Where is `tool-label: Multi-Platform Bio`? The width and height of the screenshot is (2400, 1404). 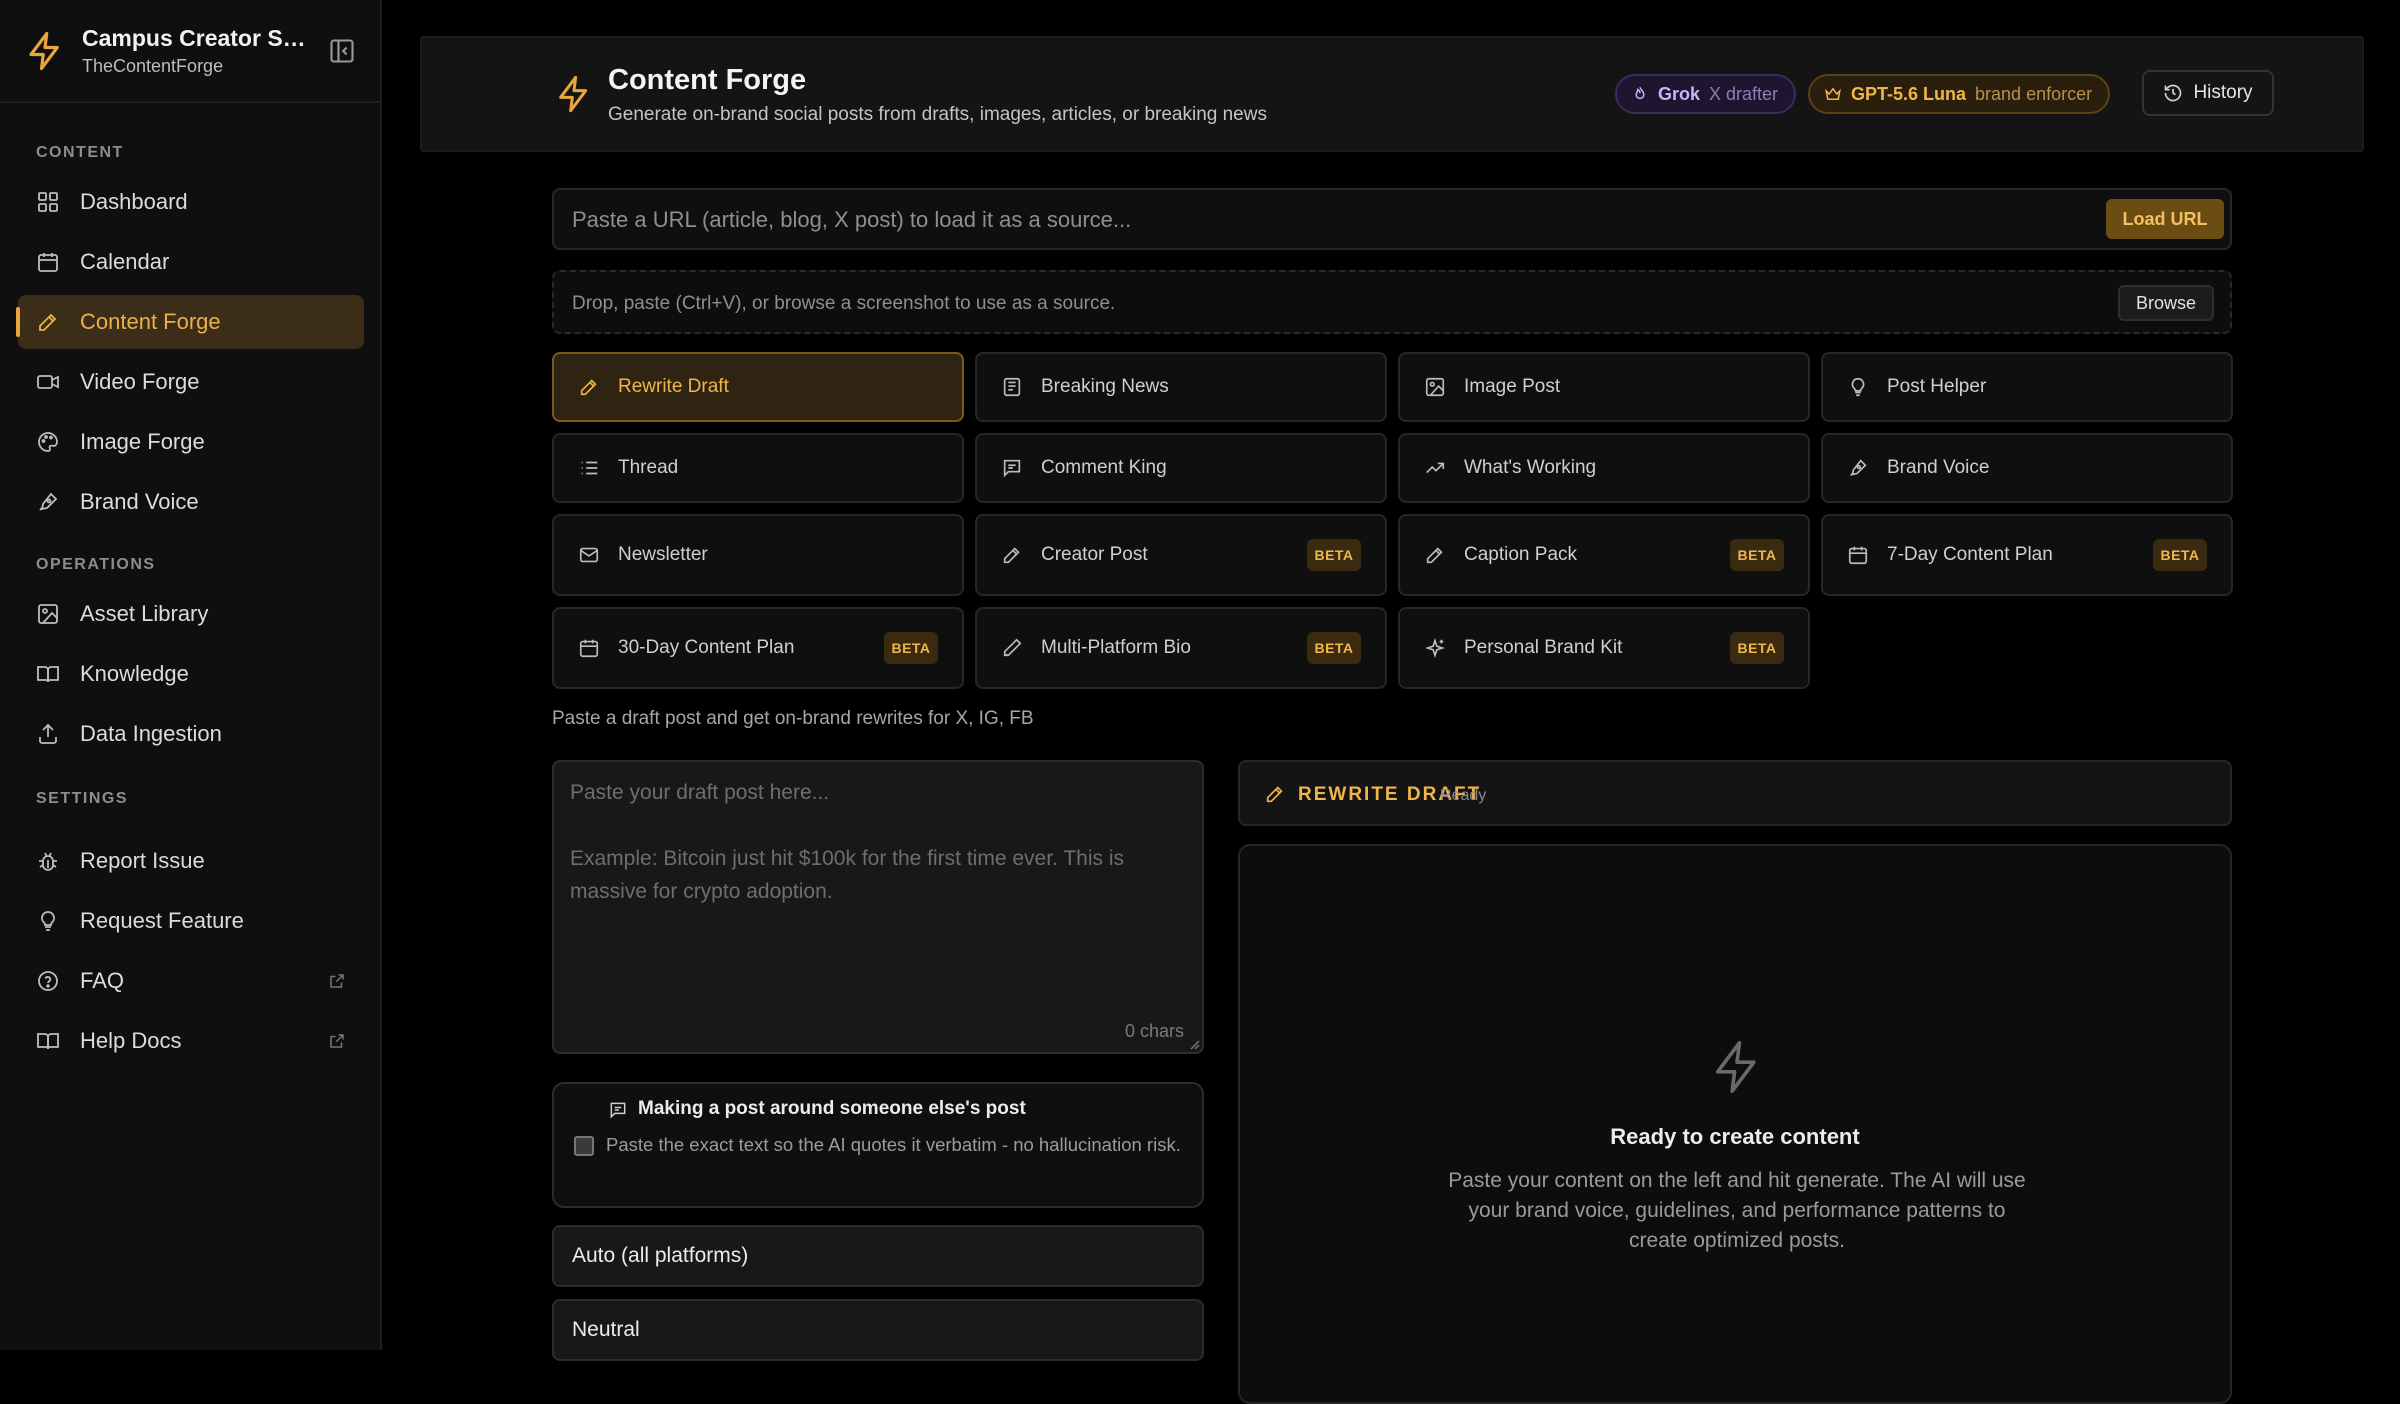
tool-label: Multi-Platform Bio is located at coordinates (1116, 647).